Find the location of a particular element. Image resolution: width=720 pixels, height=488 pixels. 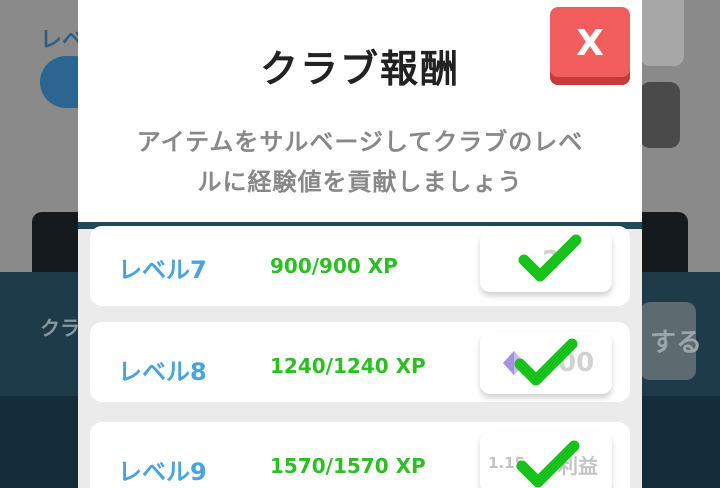

modal-description: アイテムをサルベージしてクラブのレベ ルに経験値を貢献しましょう is located at coordinates (360, 162).